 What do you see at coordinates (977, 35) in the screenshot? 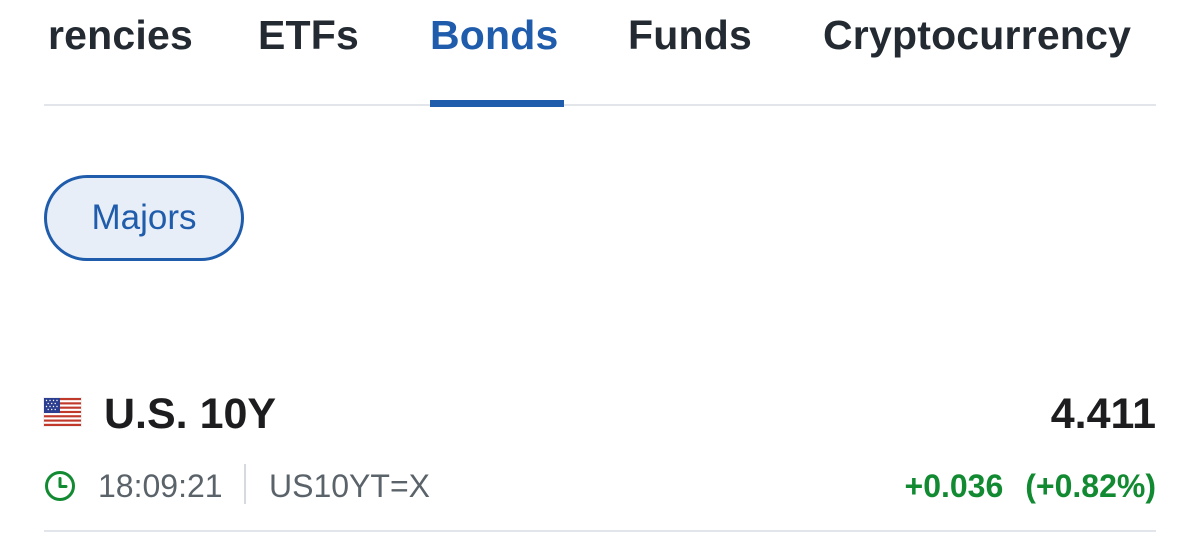
I see `tab-cryptocurrency: Cryptocurrency` at bounding box center [977, 35].